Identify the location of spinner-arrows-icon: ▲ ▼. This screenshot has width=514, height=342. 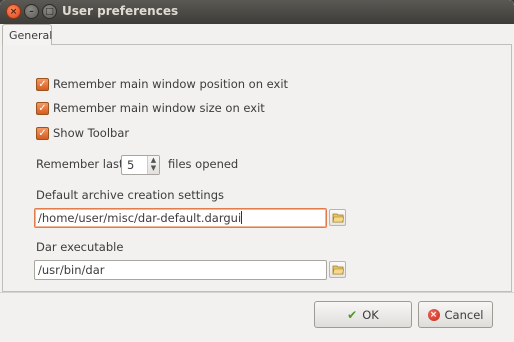
(153, 165).